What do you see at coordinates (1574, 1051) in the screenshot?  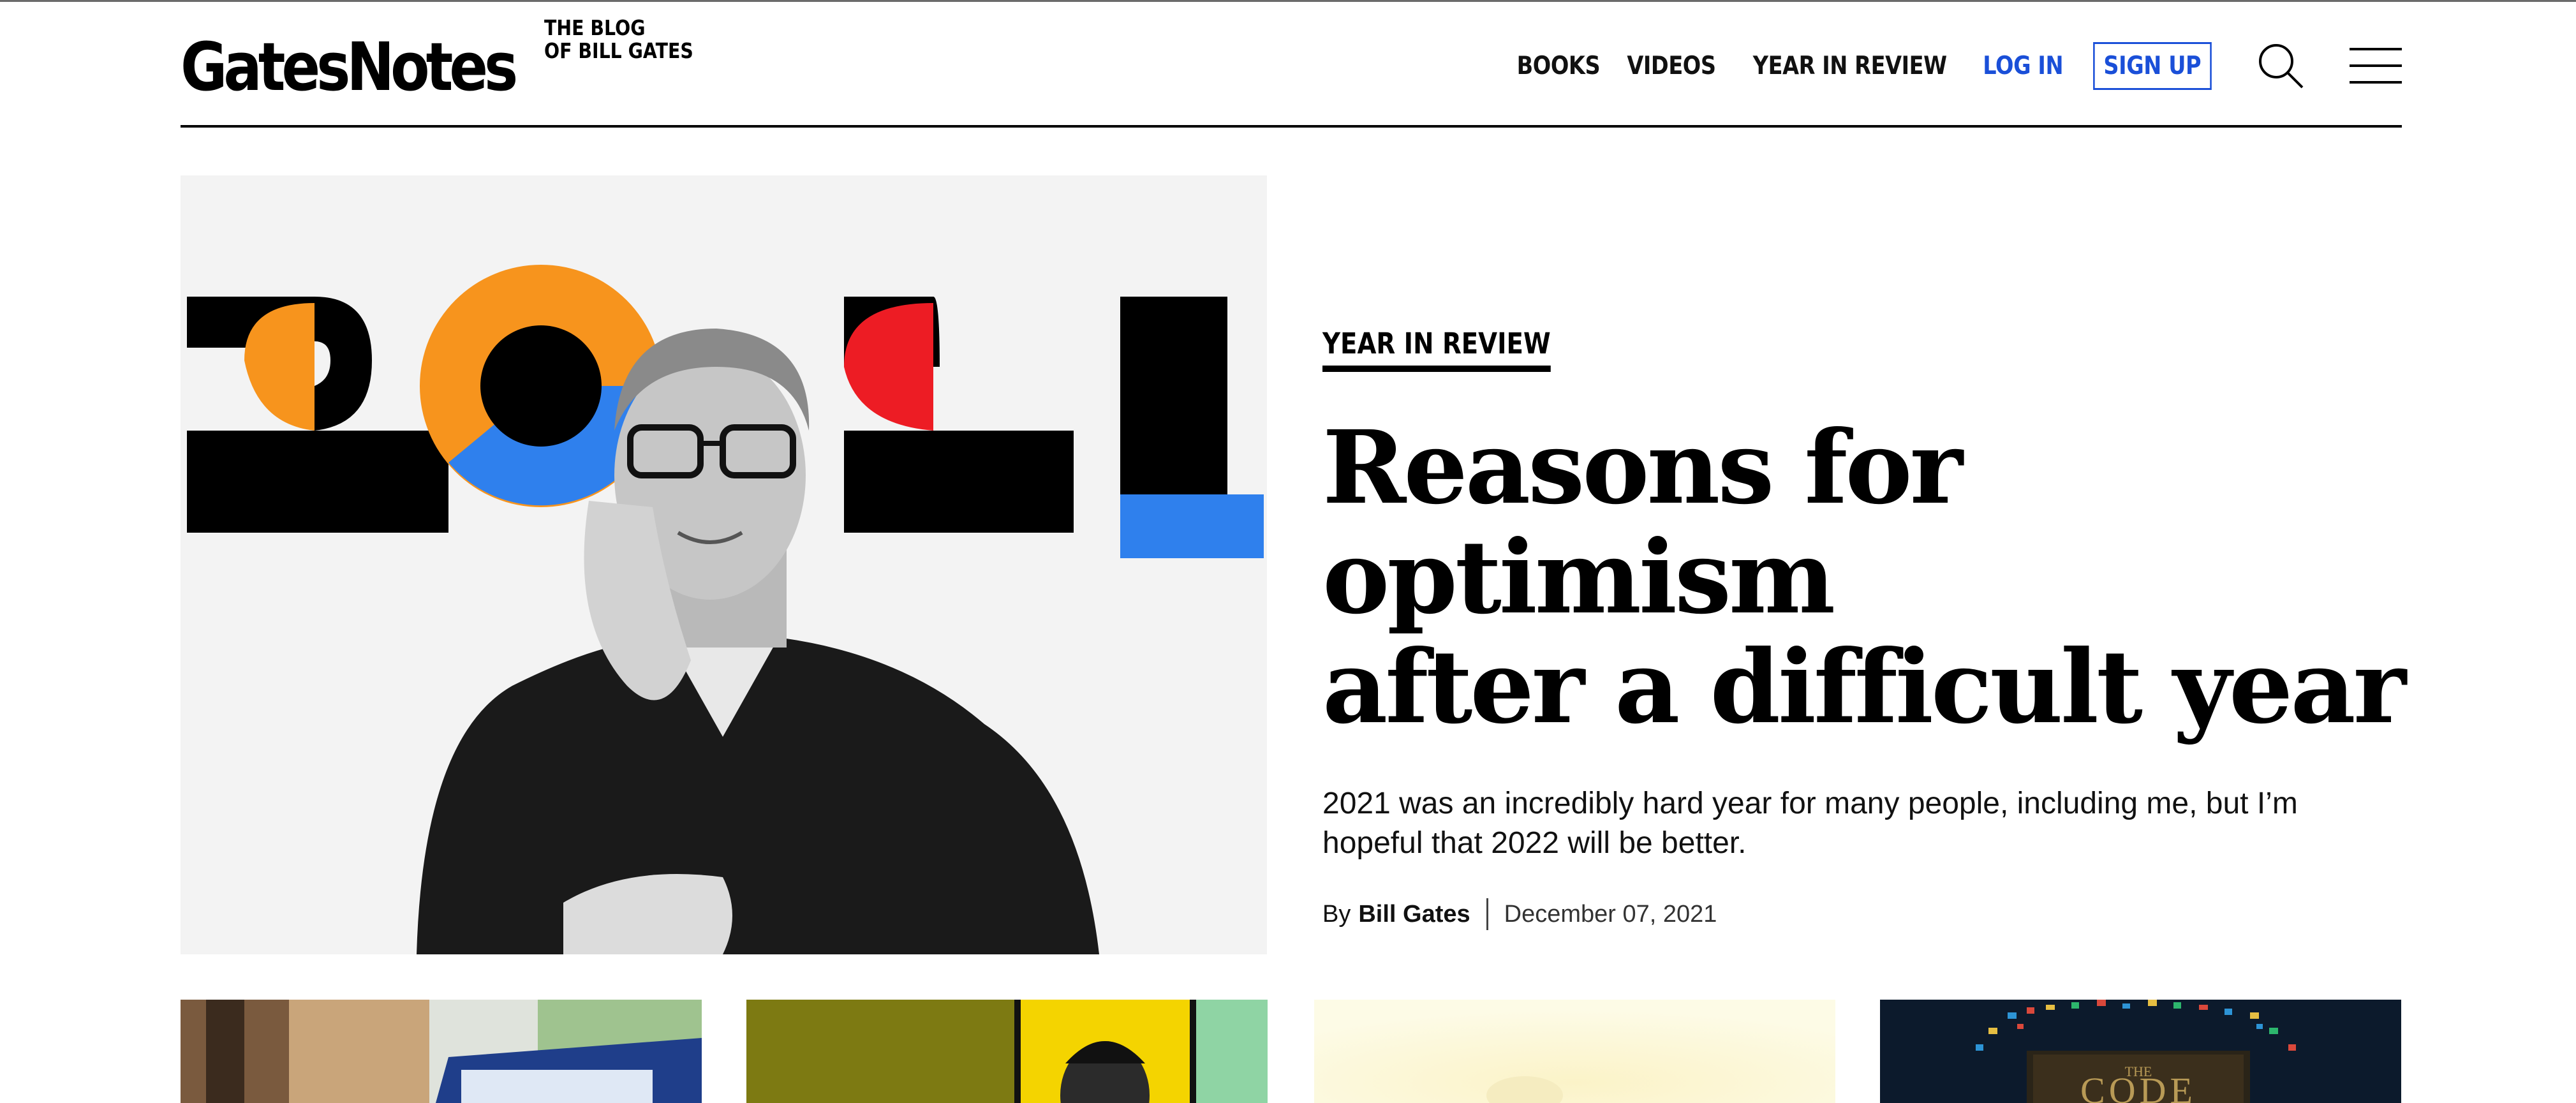 I see `card-3-image` at bounding box center [1574, 1051].